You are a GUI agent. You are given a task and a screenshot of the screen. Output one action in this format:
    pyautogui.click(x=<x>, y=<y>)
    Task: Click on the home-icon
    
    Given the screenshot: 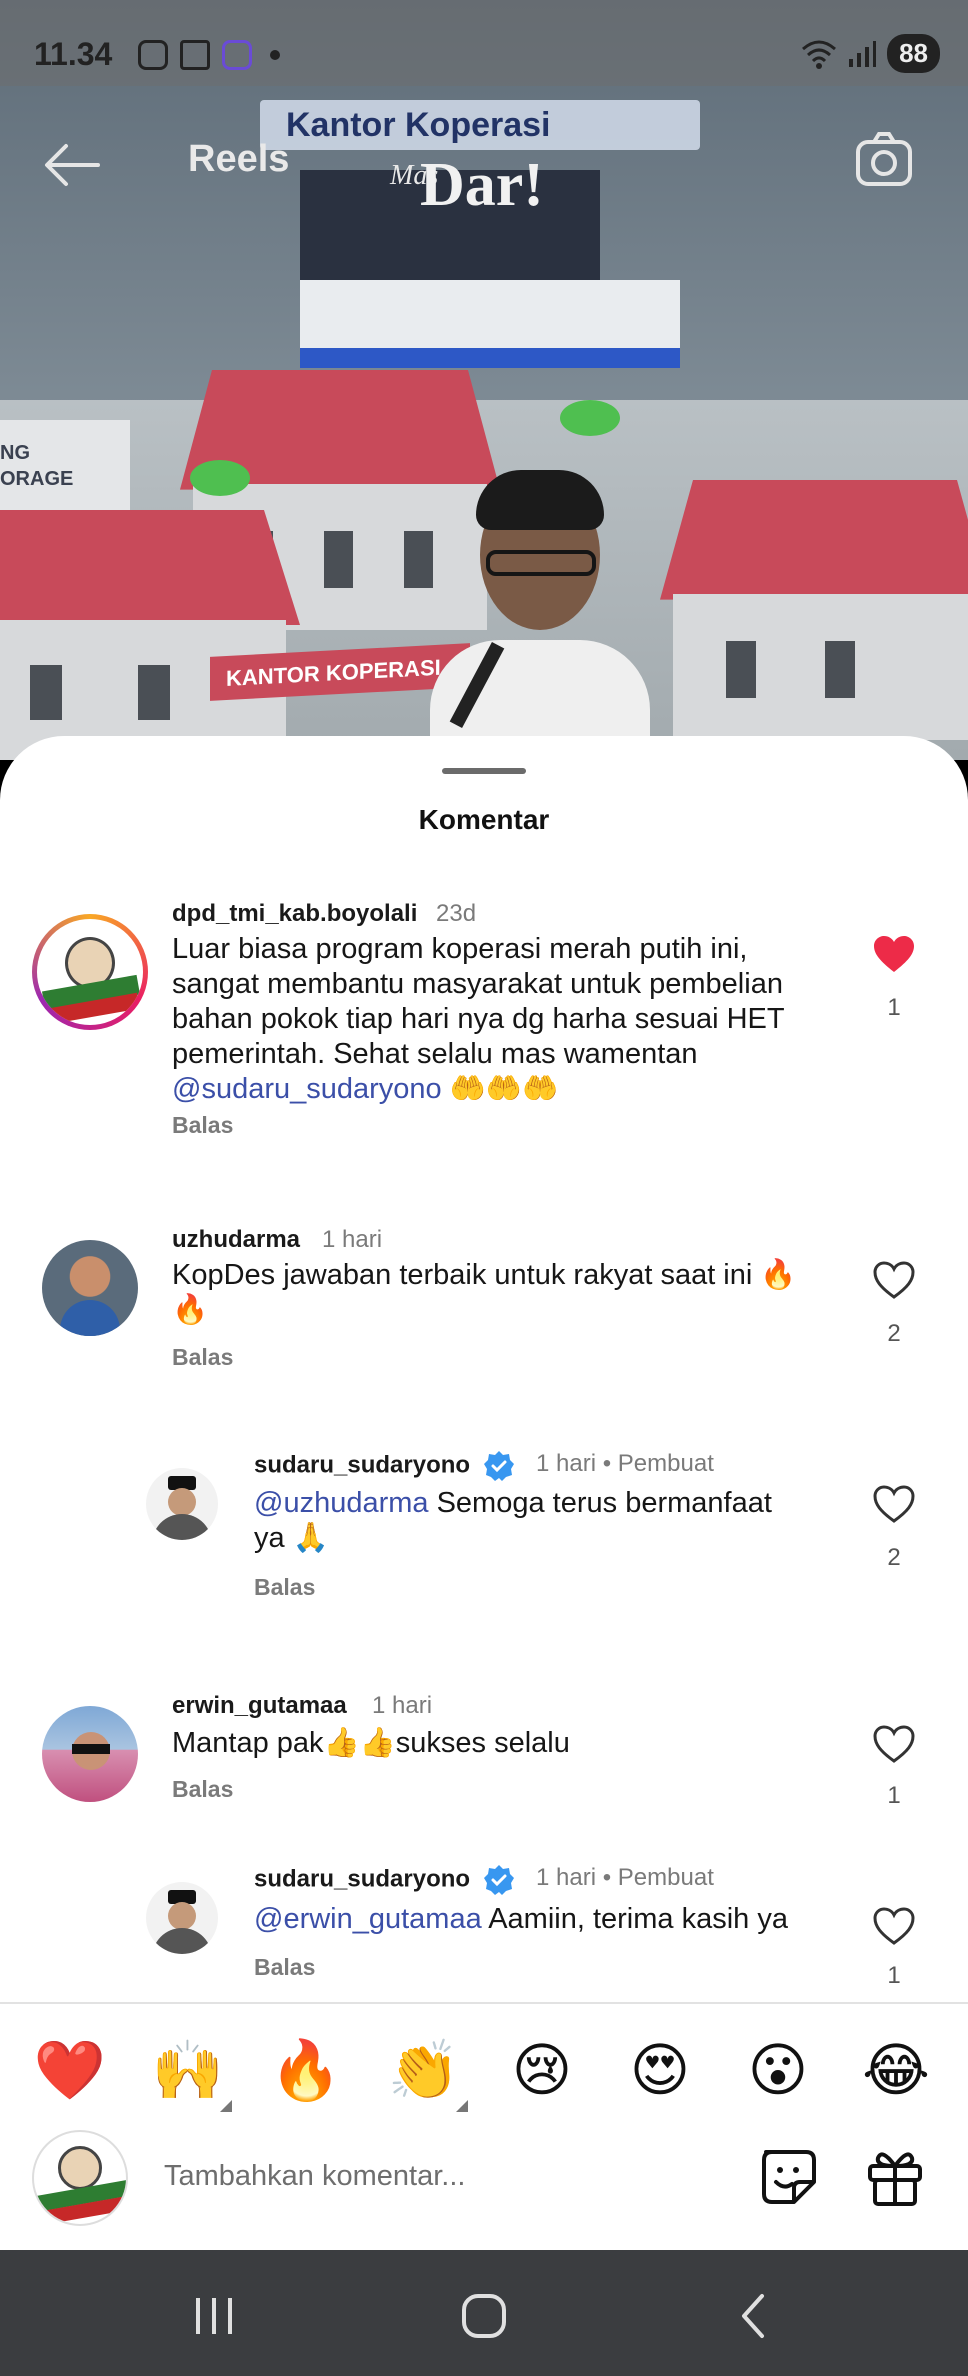 What is the action you would take?
    pyautogui.click(x=484, y=2316)
    